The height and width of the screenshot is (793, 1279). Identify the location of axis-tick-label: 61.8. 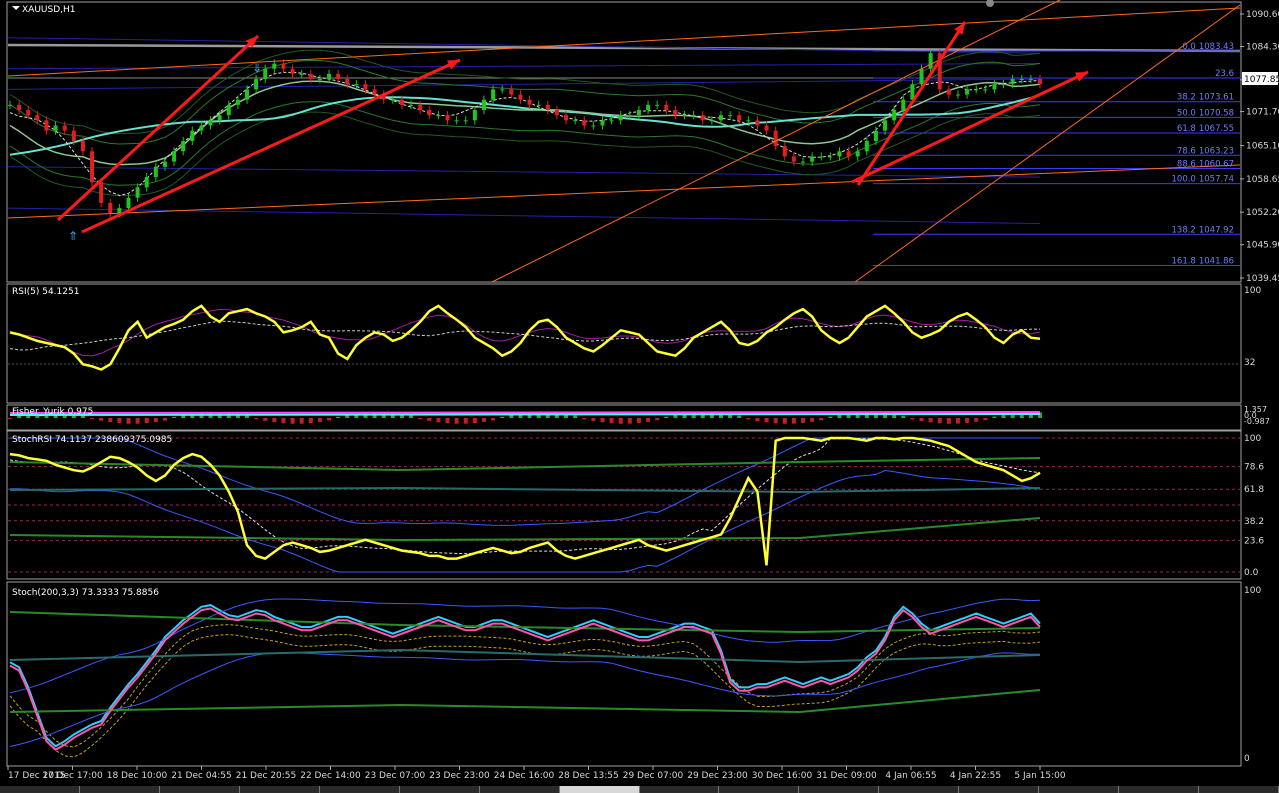
(1254, 490).